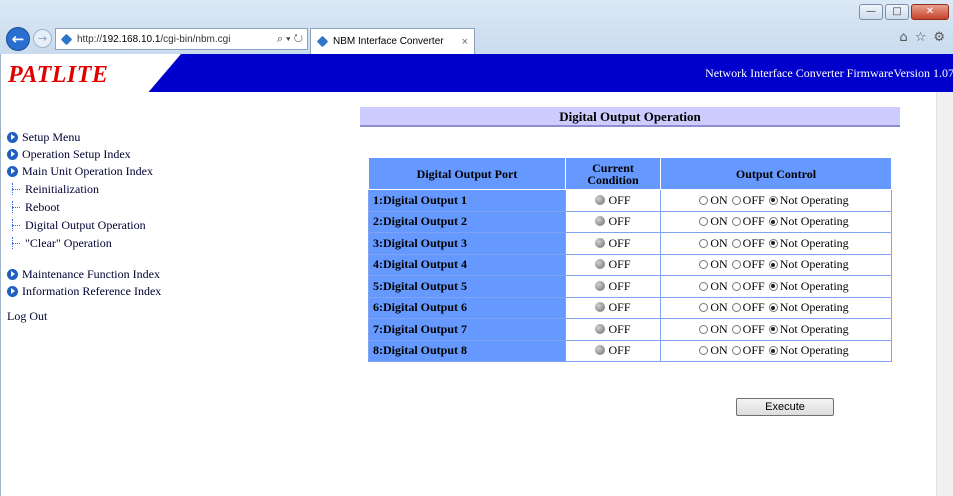 Image resolution: width=953 pixels, height=496 pixels. Describe the element at coordinates (465, 42) in the screenshot. I see `tab-close-icon: ×` at that location.